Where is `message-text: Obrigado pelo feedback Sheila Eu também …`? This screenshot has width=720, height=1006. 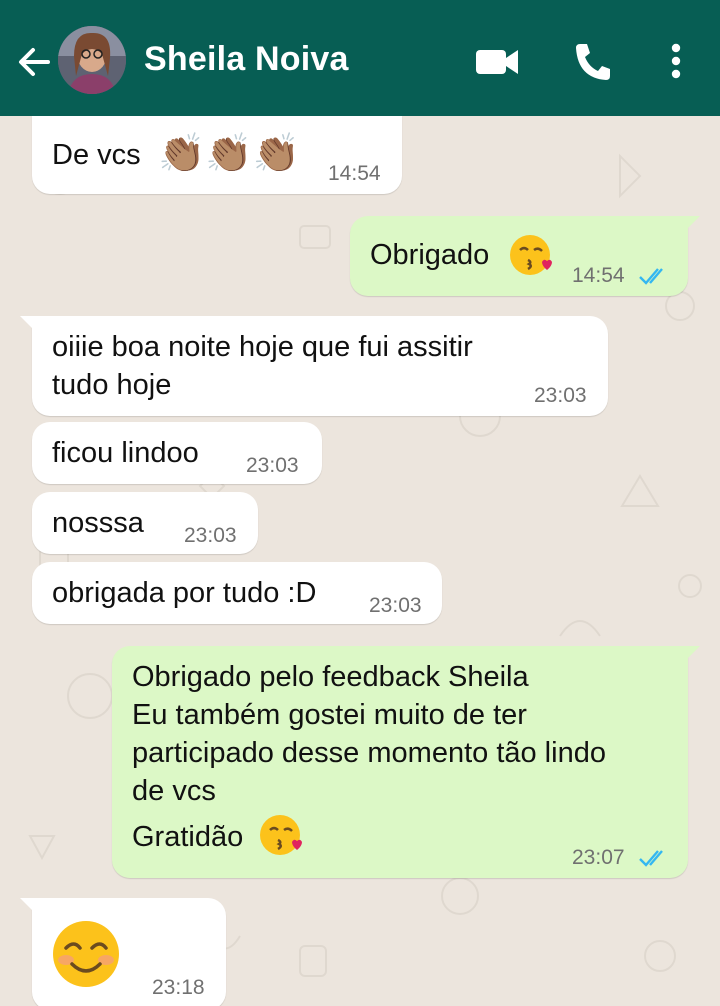 message-text: Obrigado pelo feedback Sheila Eu também … is located at coordinates (369, 734).